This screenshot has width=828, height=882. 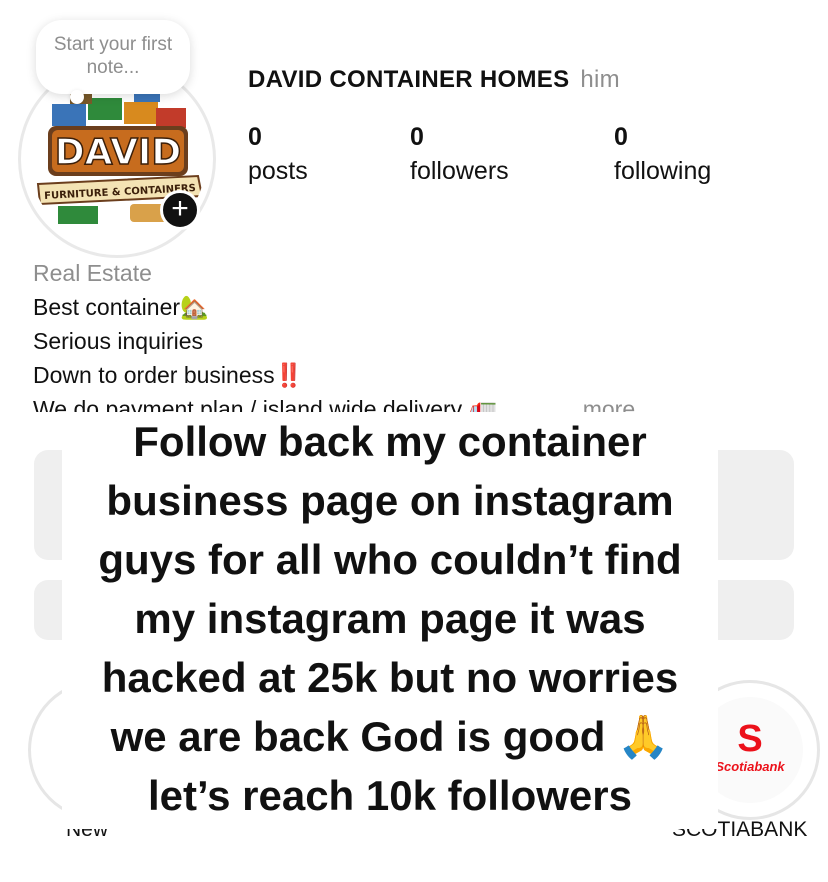 What do you see at coordinates (409, 79) in the screenshot?
I see `display-name: DAVID CONTAINER HOMES` at bounding box center [409, 79].